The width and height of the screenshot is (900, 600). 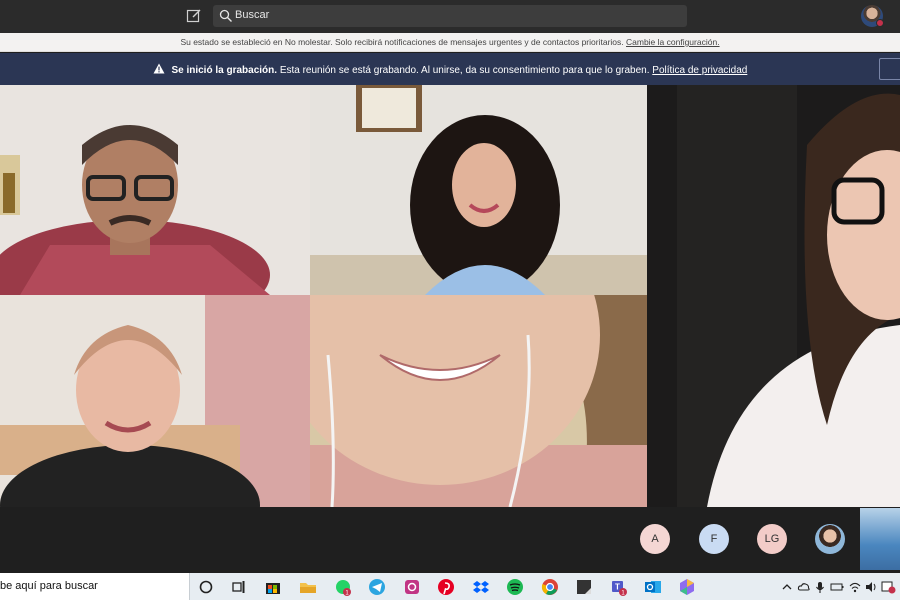 What do you see at coordinates (772, 539) in the screenshot?
I see `participant-avatar-lg: LG` at bounding box center [772, 539].